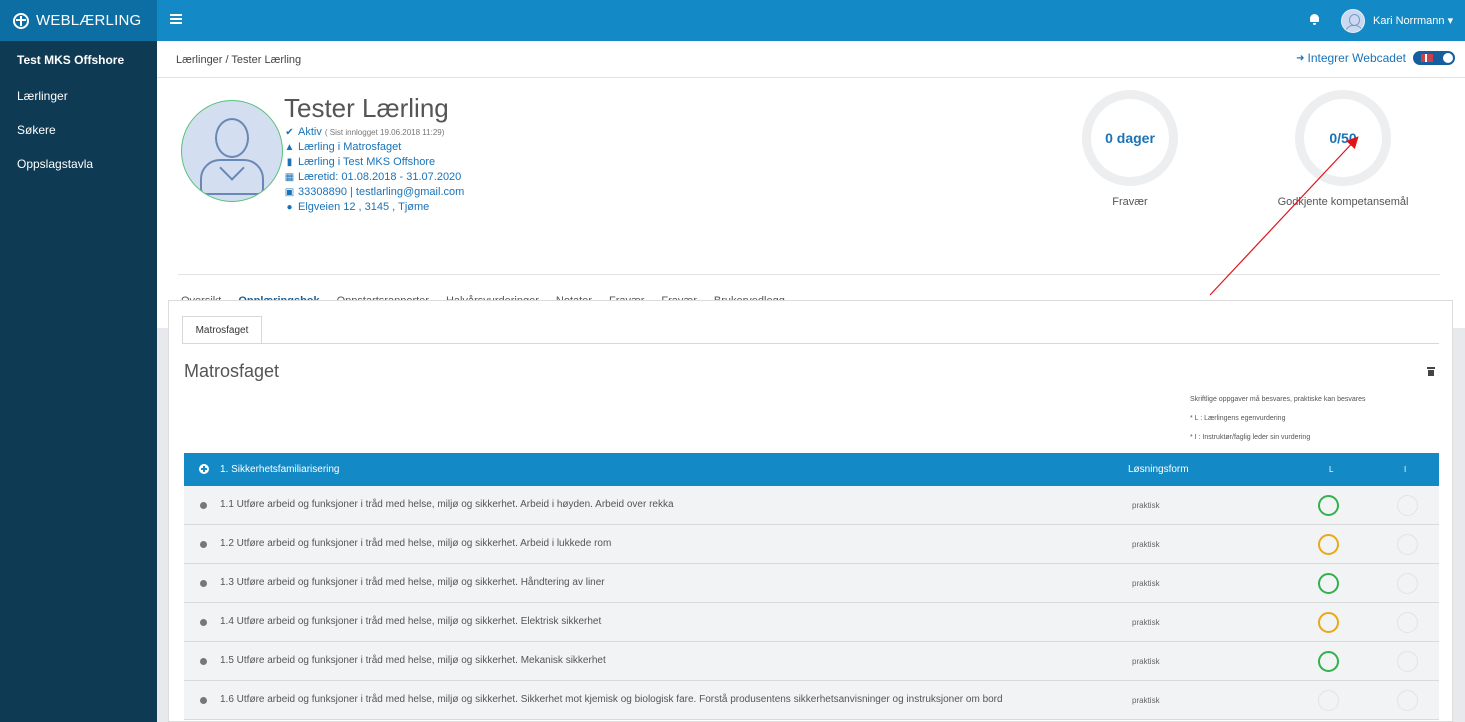  What do you see at coordinates (310, 132) in the screenshot?
I see `status-text: Aktiv` at bounding box center [310, 132].